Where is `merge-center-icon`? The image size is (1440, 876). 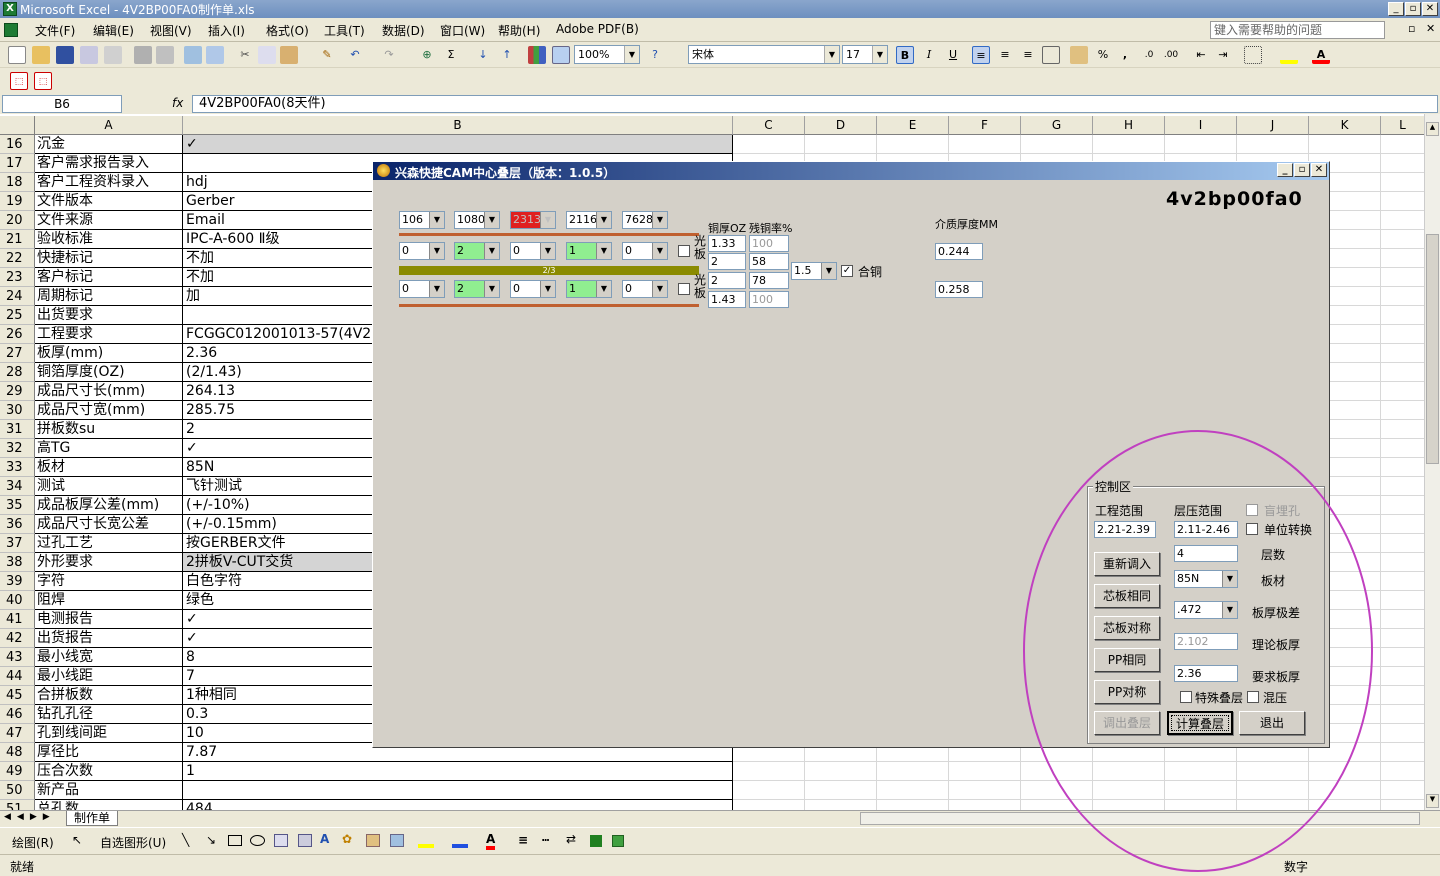 merge-center-icon is located at coordinates (1051, 55).